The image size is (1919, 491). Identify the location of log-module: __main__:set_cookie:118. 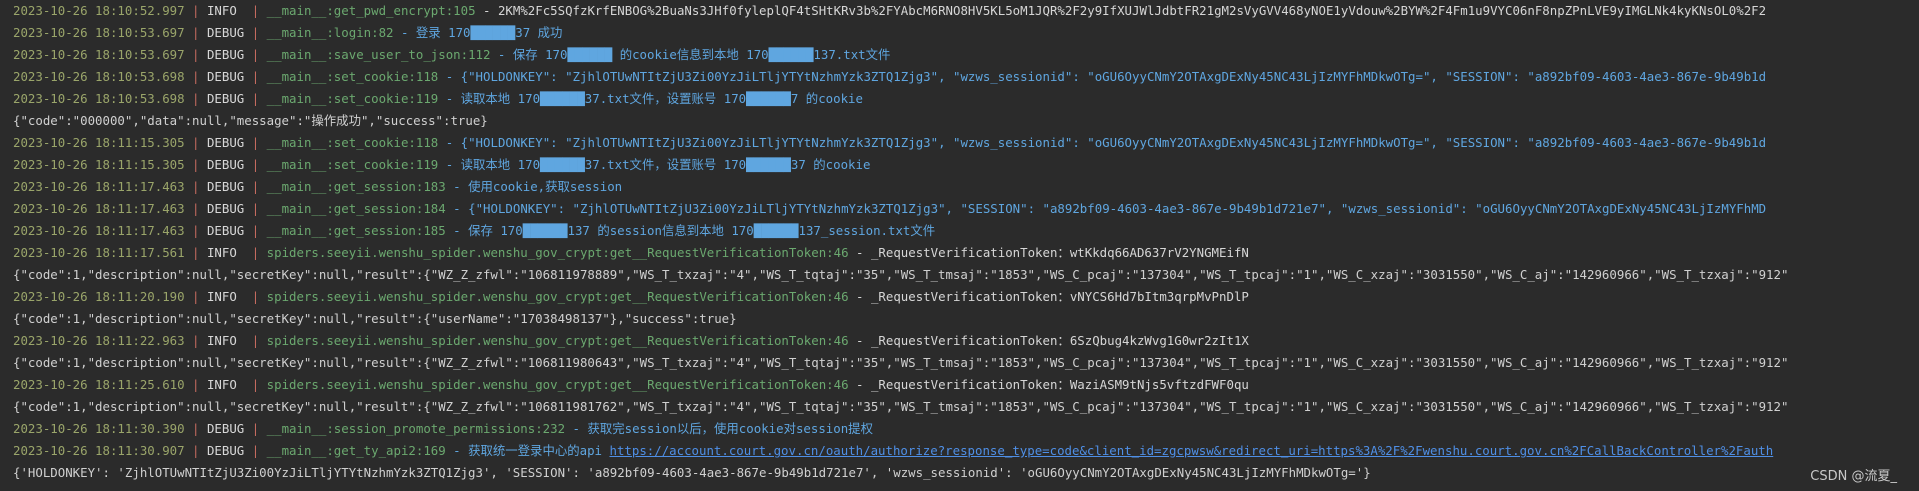
(352, 76).